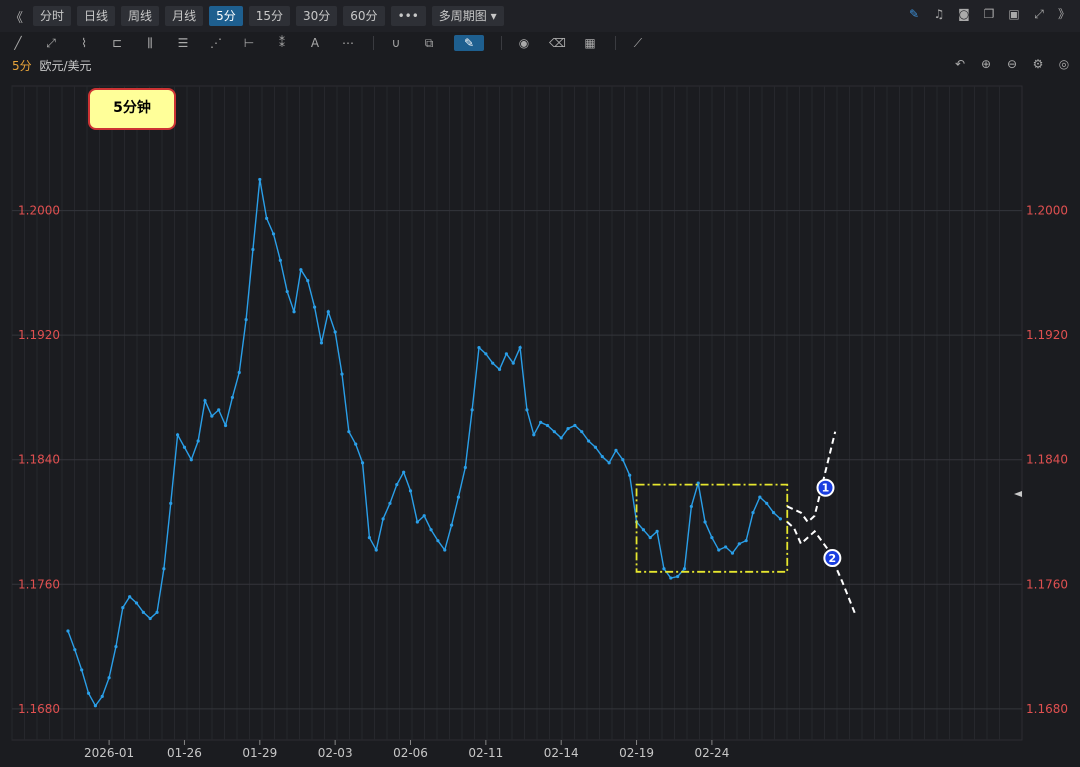 Image resolution: width=1080 pixels, height=767 pixels. I want to click on zoom-in-icon: ⊕, so click(986, 64).